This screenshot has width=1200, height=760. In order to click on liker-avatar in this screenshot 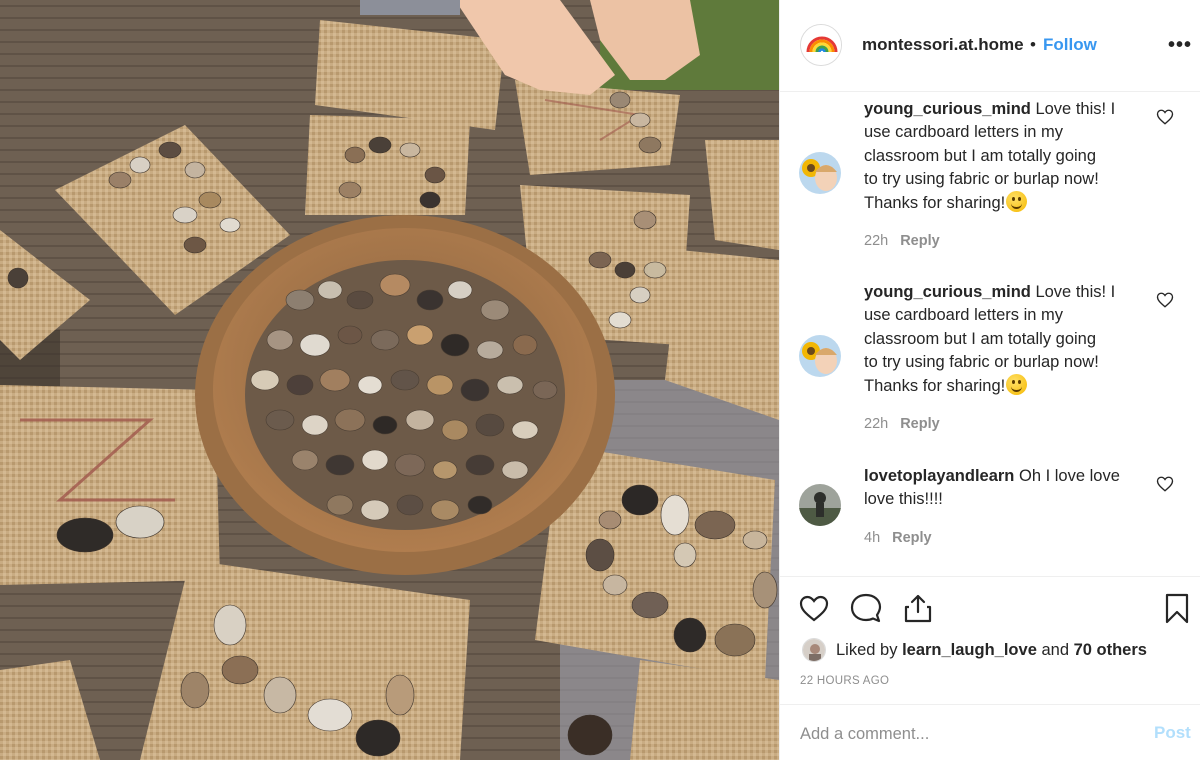, I will do `click(814, 650)`.